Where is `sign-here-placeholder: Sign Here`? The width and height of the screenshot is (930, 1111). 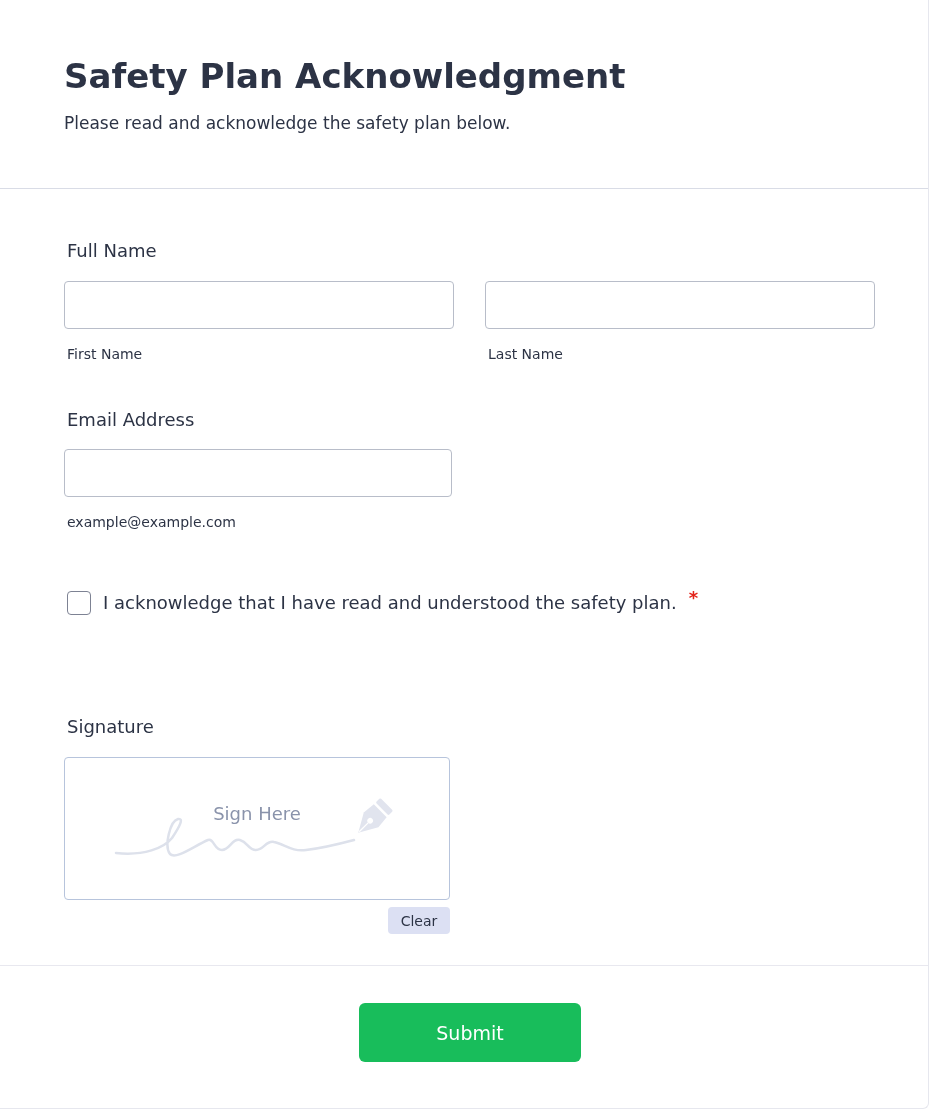
sign-here-placeholder: Sign Here is located at coordinates (257, 814).